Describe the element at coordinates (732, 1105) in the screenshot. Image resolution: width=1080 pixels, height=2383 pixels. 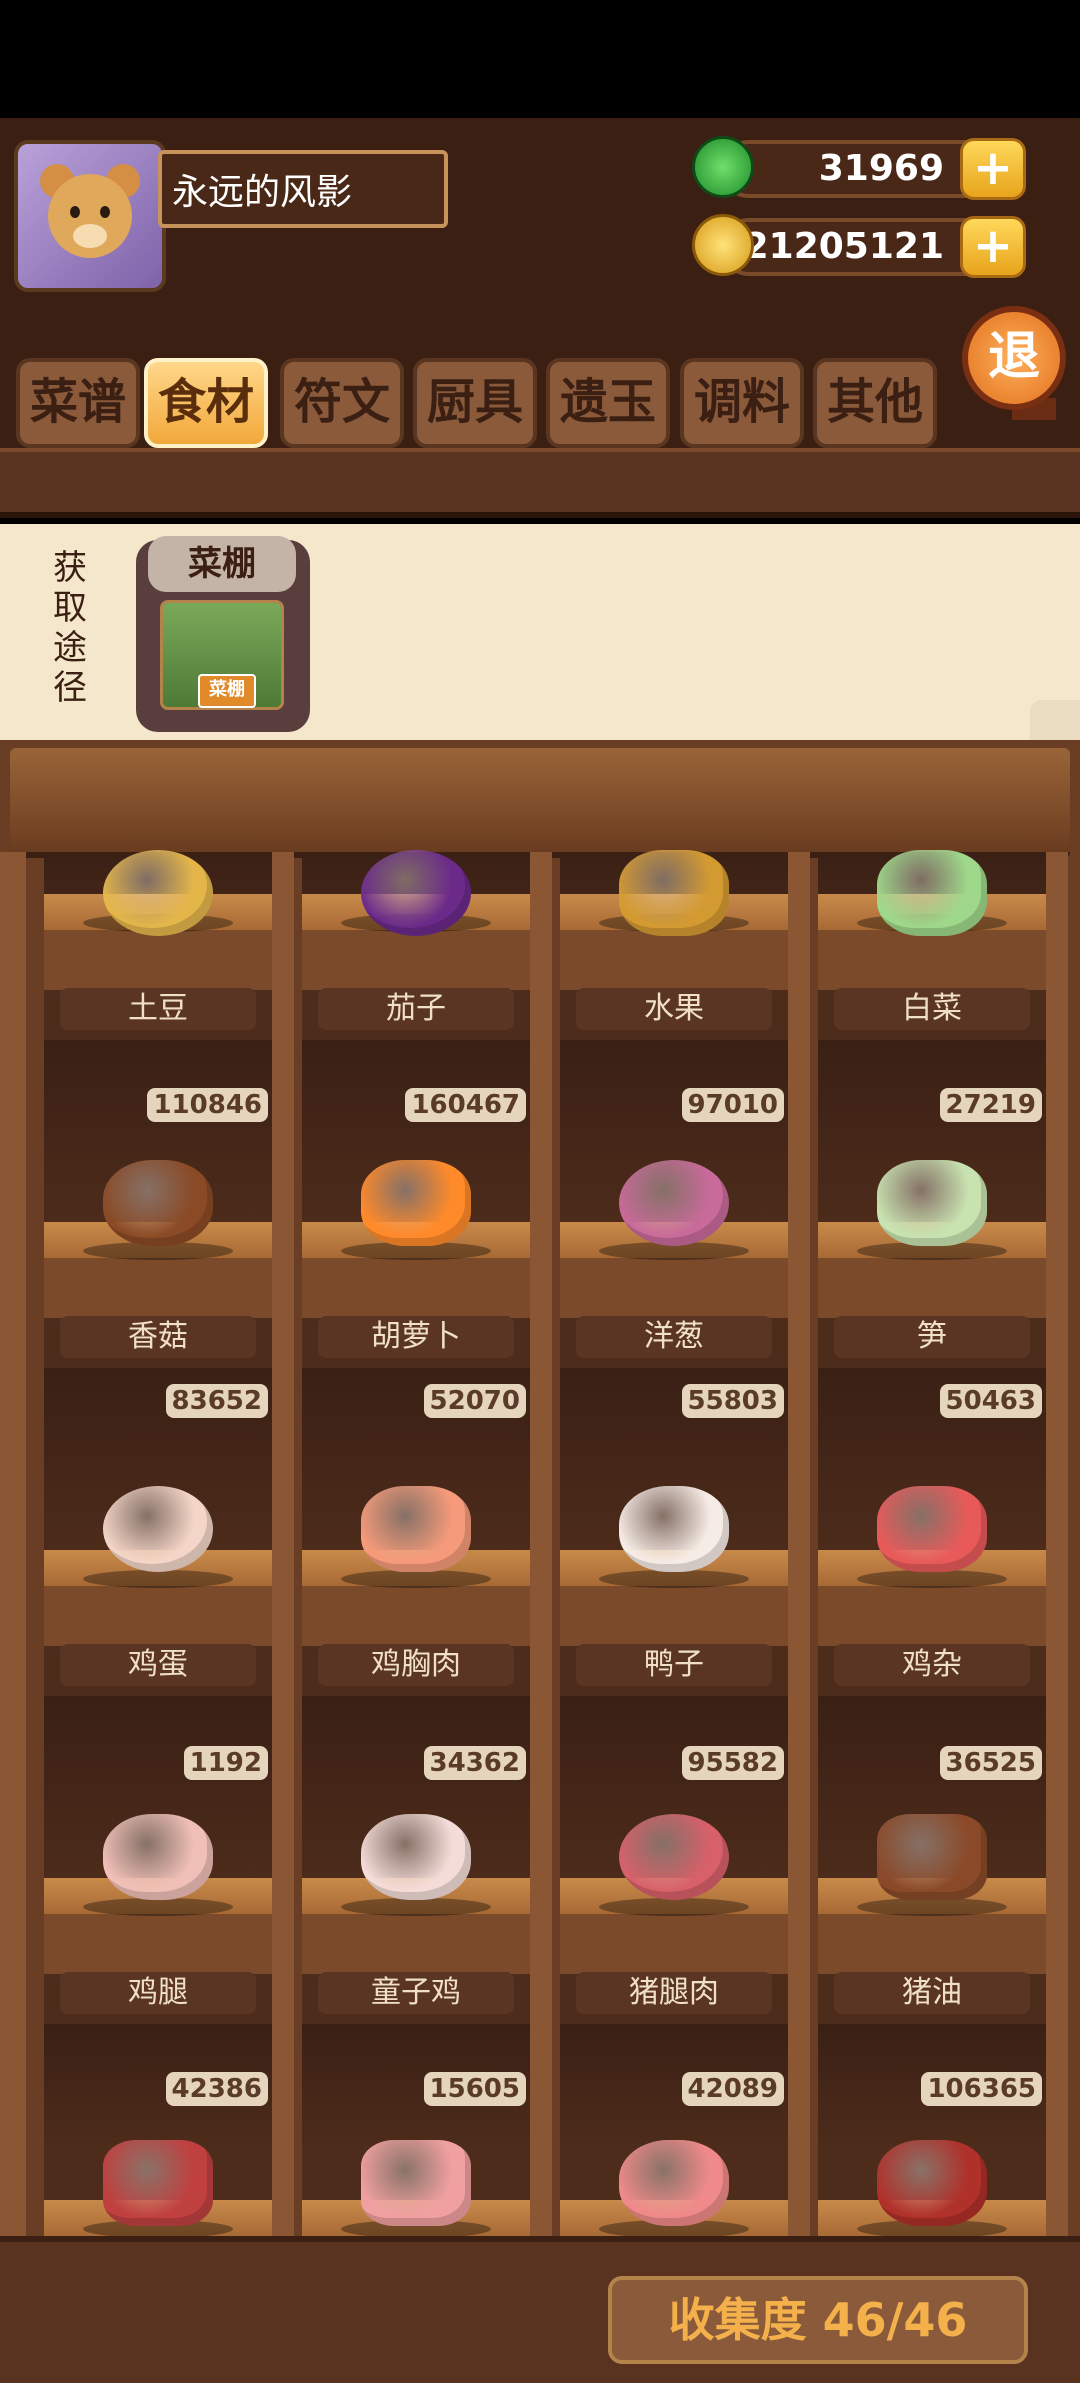
I see `ingredient-count: 97010` at that location.